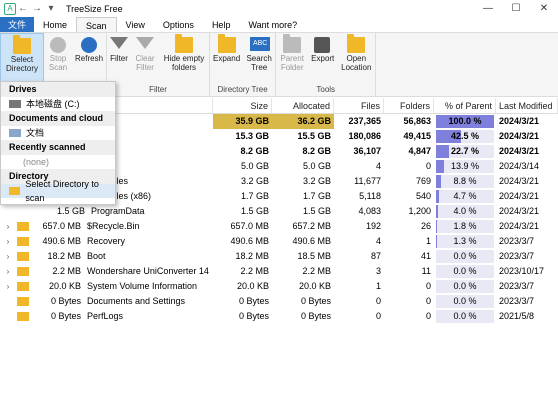 The height and width of the screenshot is (400, 558). I want to click on close-button: ✕, so click(544, 8).